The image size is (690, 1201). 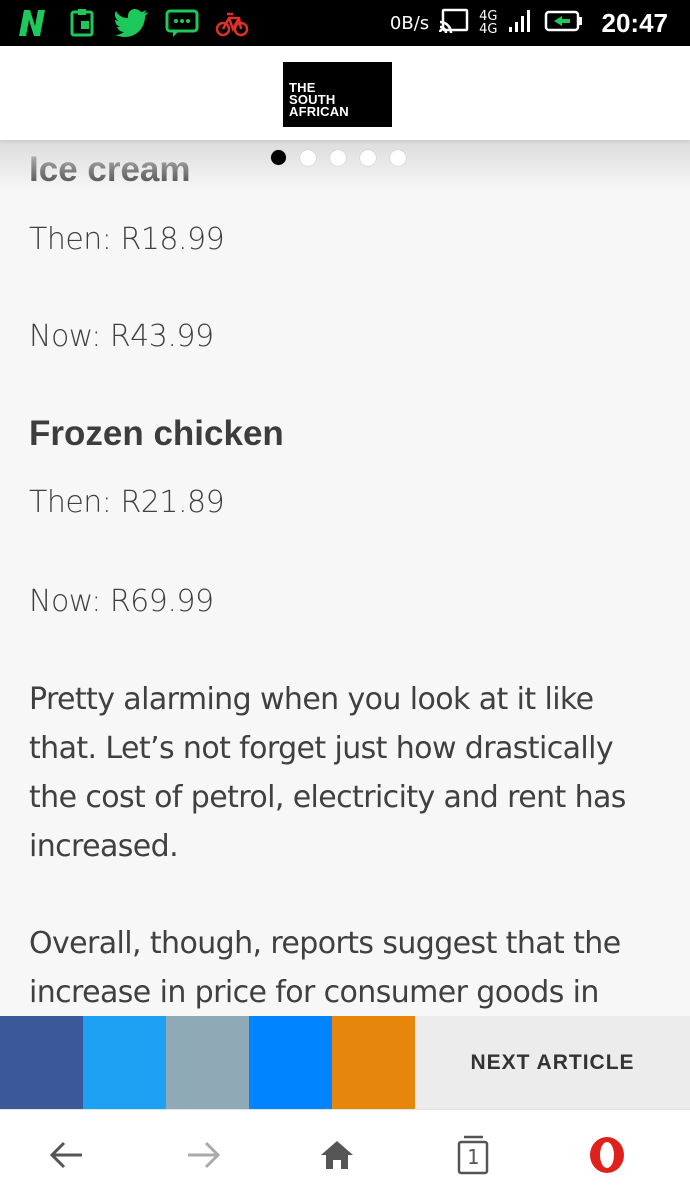 What do you see at coordinates (182, 23) in the screenshot?
I see `chat-bubble-icon` at bounding box center [182, 23].